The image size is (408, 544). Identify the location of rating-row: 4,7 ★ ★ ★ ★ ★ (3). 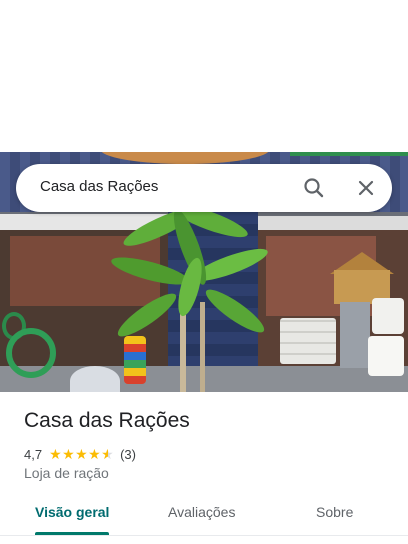
(80, 454).